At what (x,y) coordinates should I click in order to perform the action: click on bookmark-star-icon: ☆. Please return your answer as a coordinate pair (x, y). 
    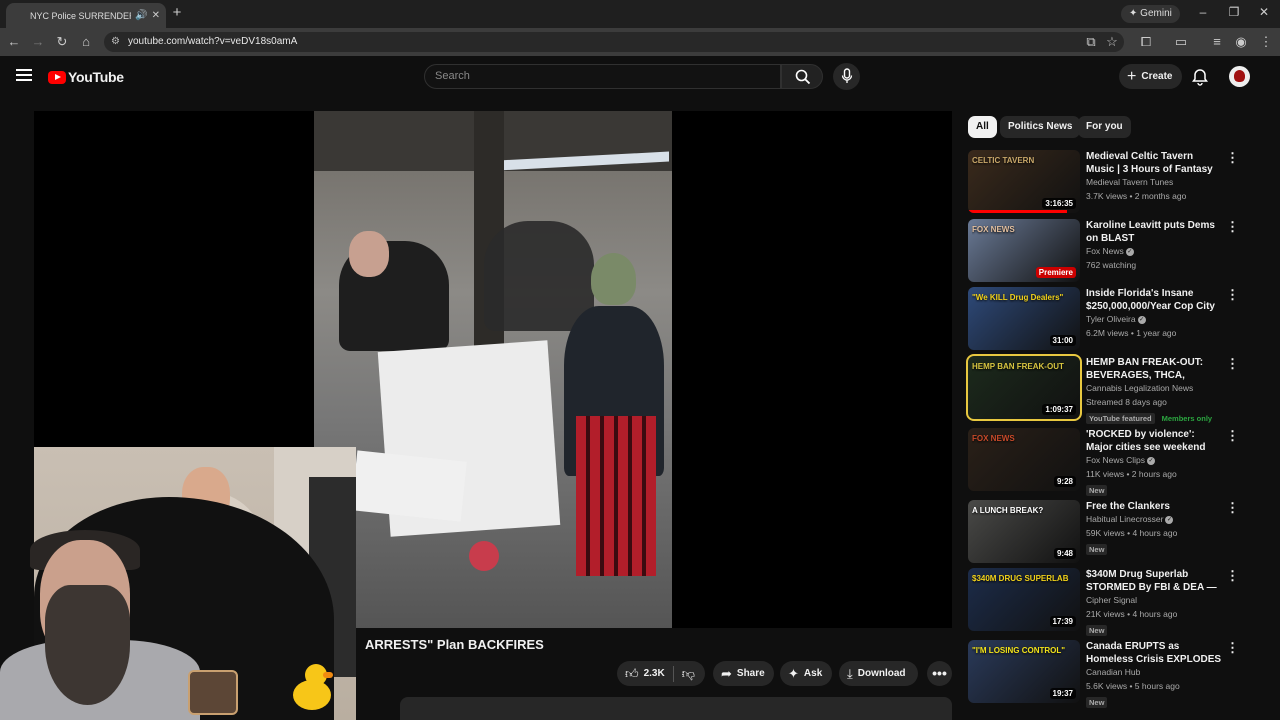
    Looking at the image, I should click on (1112, 42).